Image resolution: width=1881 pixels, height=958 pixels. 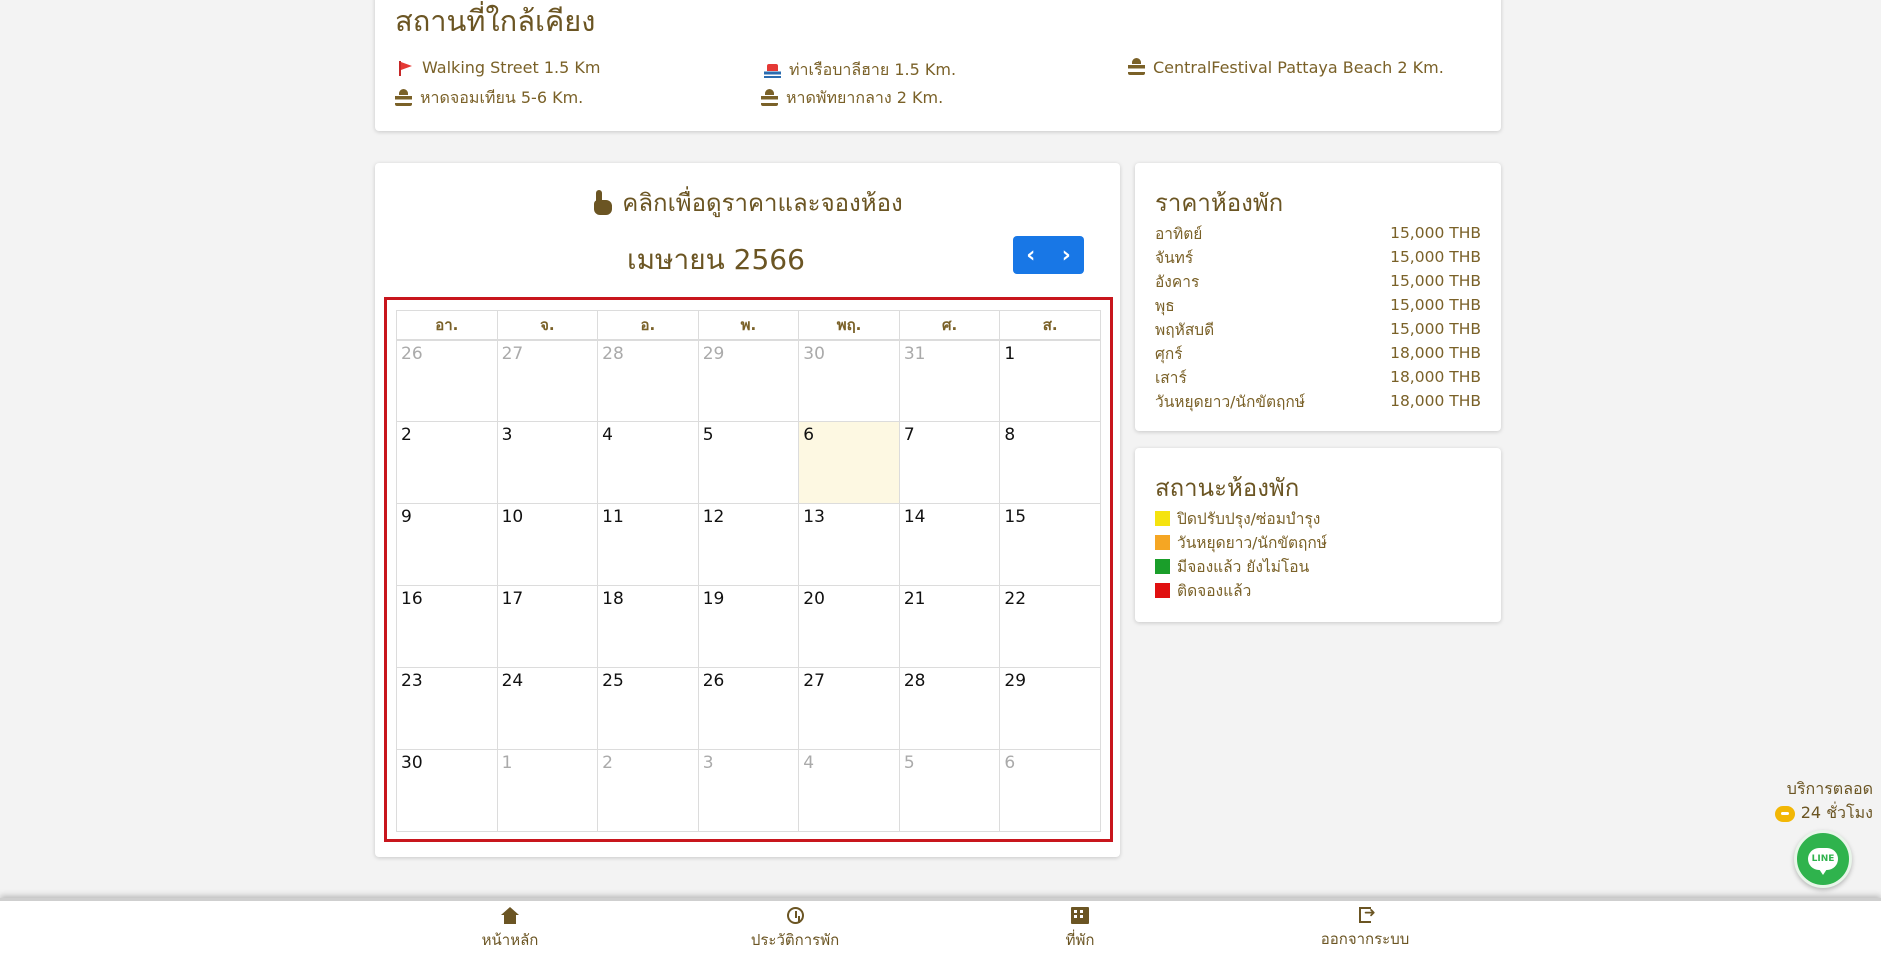 What do you see at coordinates (648, 790) in the screenshot?
I see `calendar-day-other-month: 2` at bounding box center [648, 790].